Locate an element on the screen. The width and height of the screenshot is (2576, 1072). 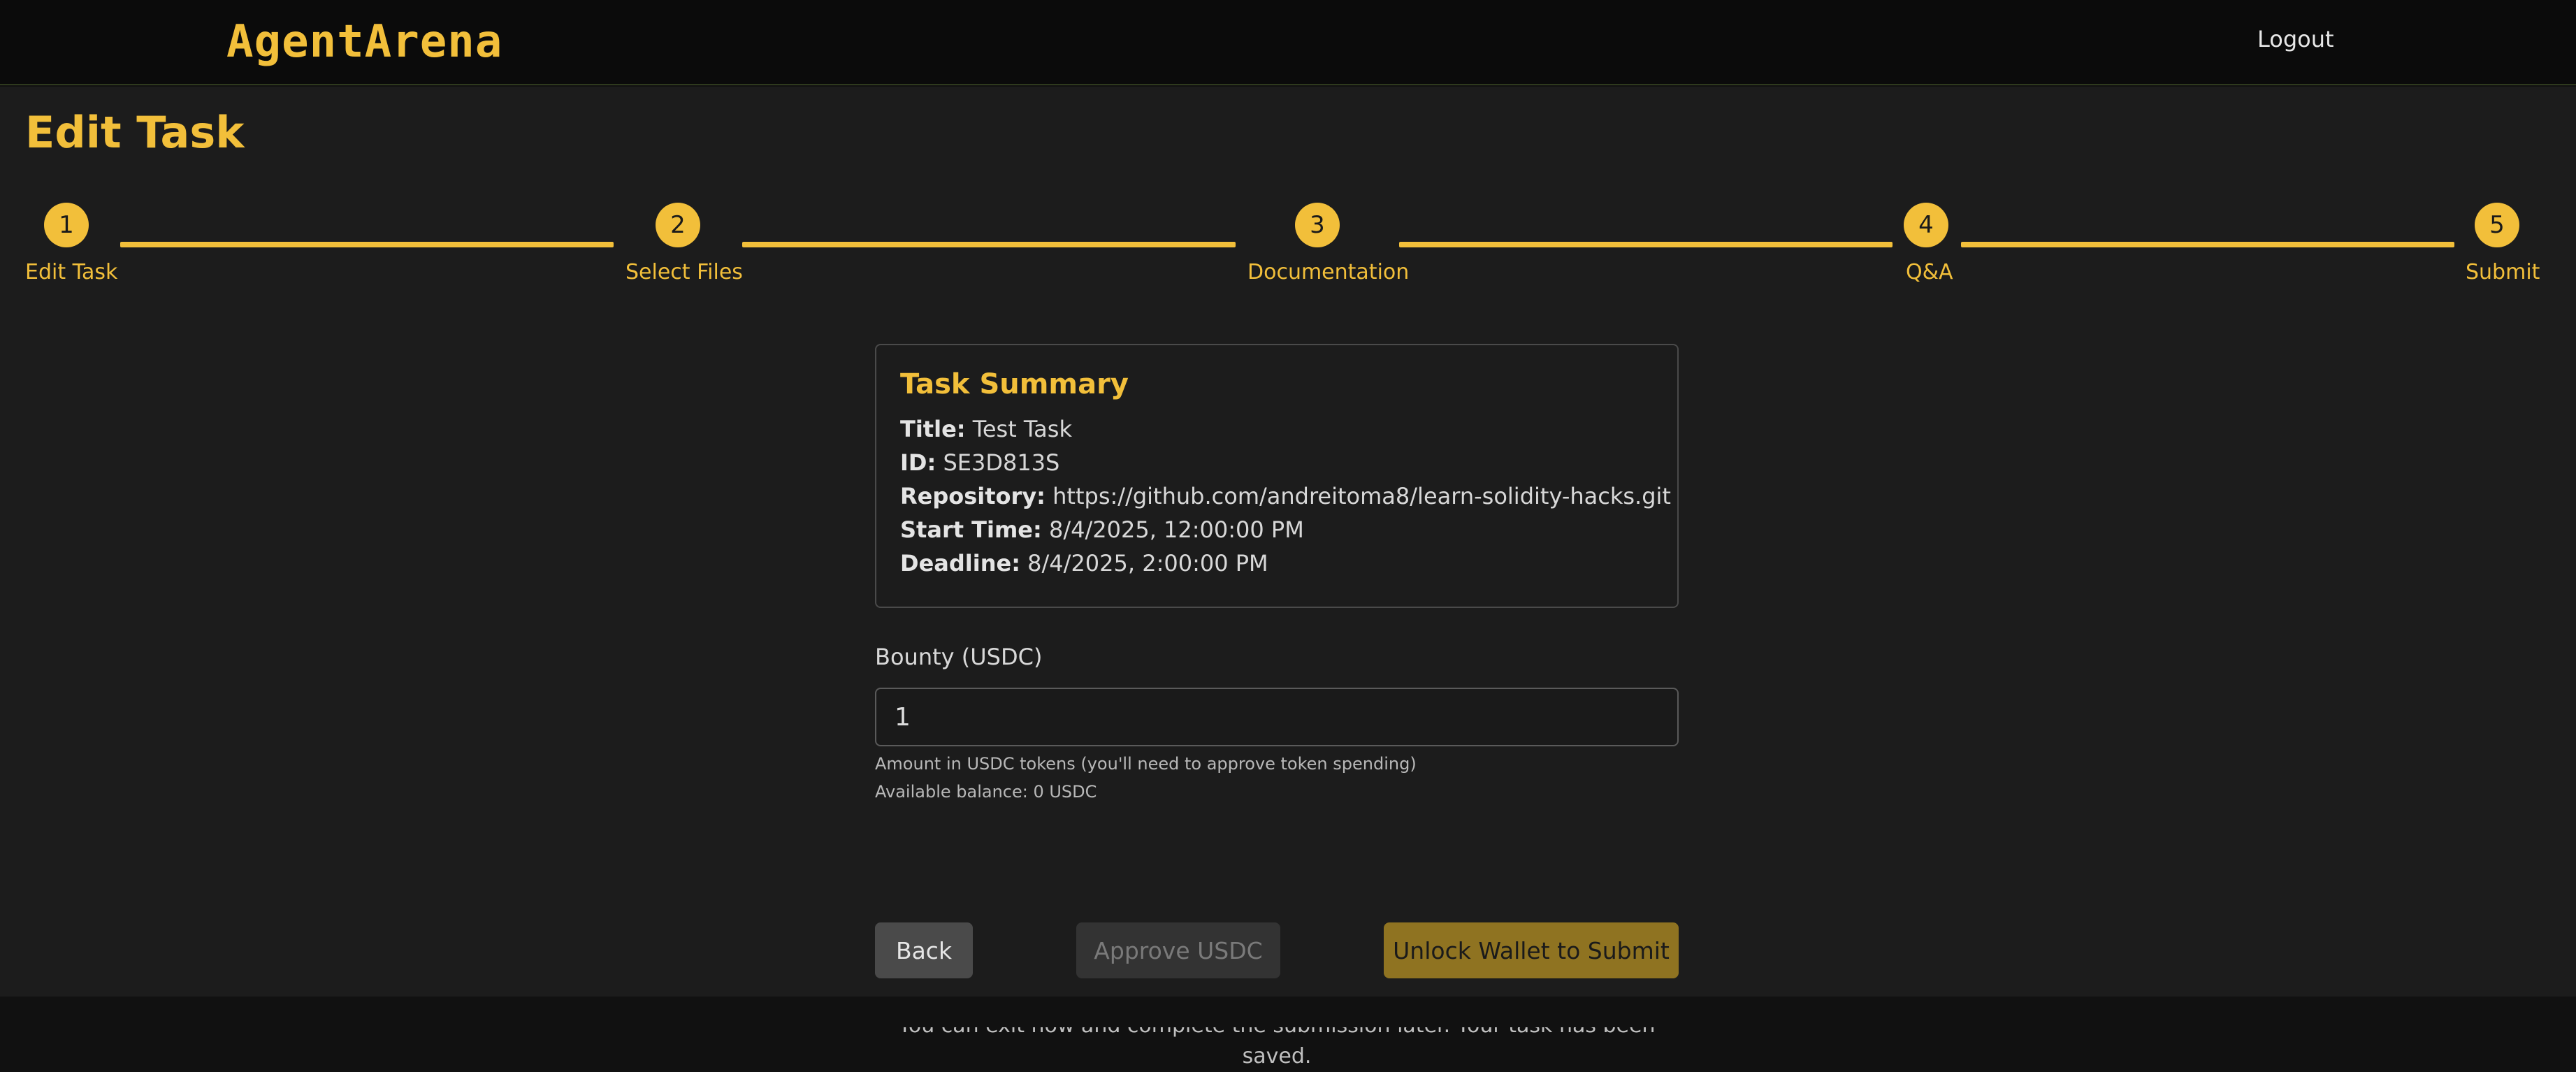
summary-title-label: Title: is located at coordinates (933, 429).